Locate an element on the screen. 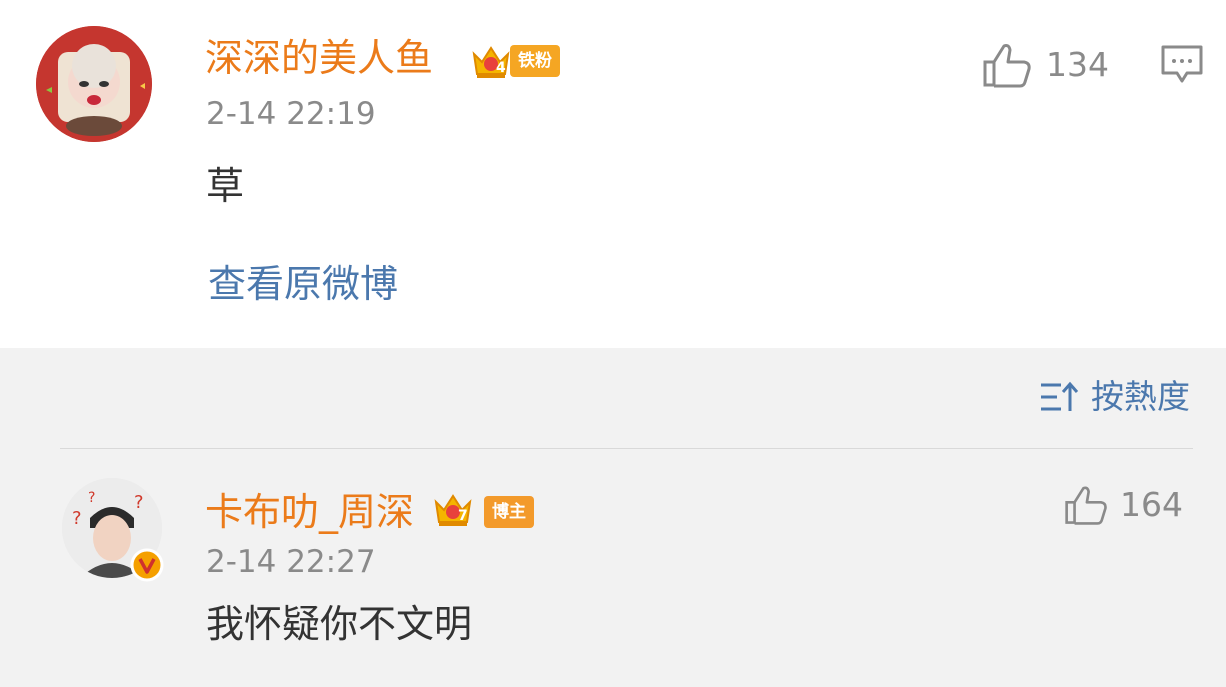 This screenshot has height=687, width=1226. reply-like-count: 164 is located at coordinates (1151, 504).